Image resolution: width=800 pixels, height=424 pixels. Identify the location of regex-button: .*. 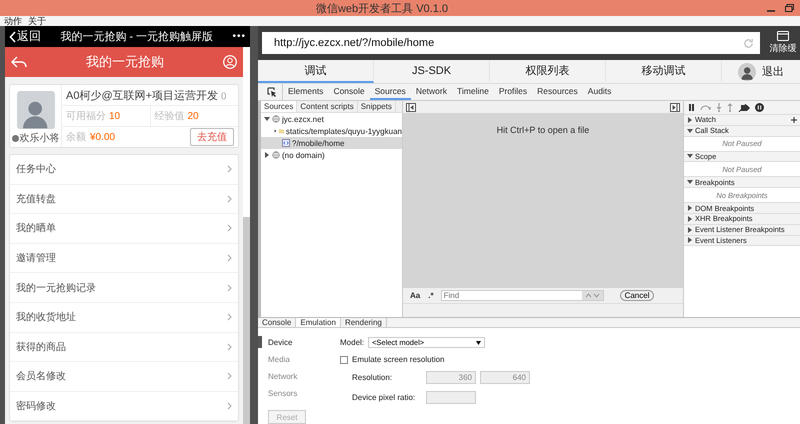
(431, 295).